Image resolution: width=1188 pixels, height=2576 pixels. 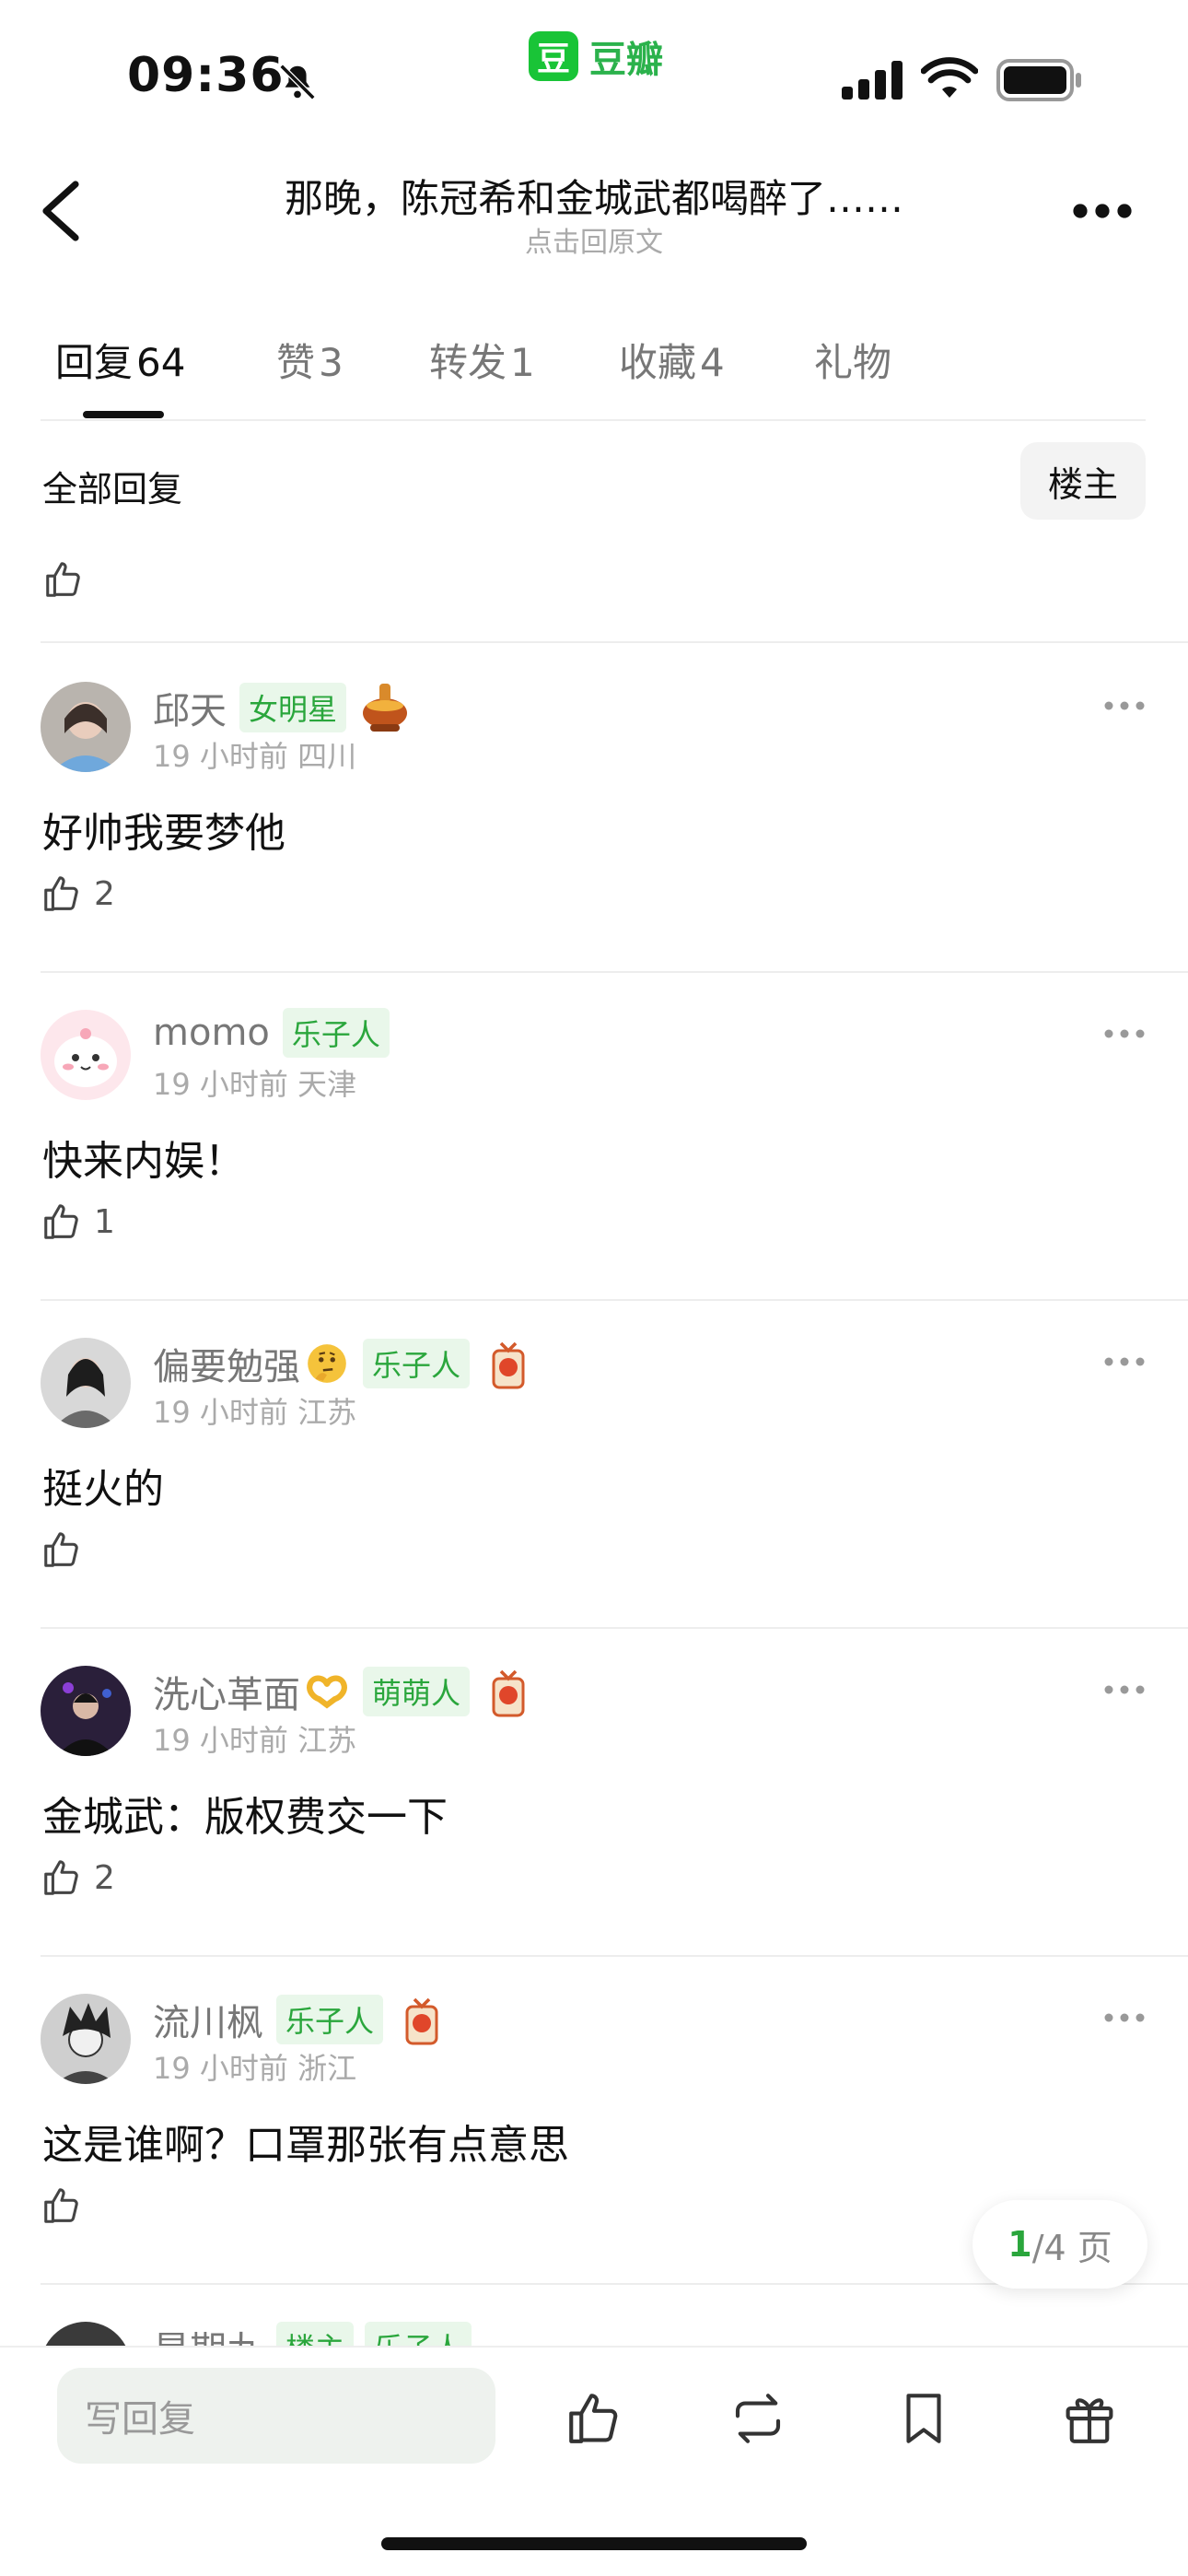 What do you see at coordinates (296, 363) in the screenshot?
I see `tab-label: 赞` at bounding box center [296, 363].